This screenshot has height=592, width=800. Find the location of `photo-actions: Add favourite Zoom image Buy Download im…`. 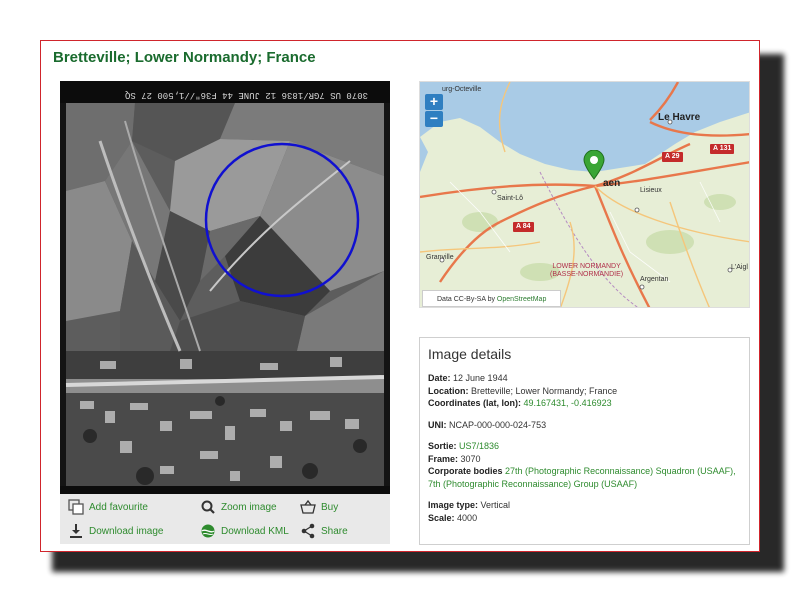

photo-actions: Add favourite Zoom image Buy Download im… is located at coordinates (225, 519).